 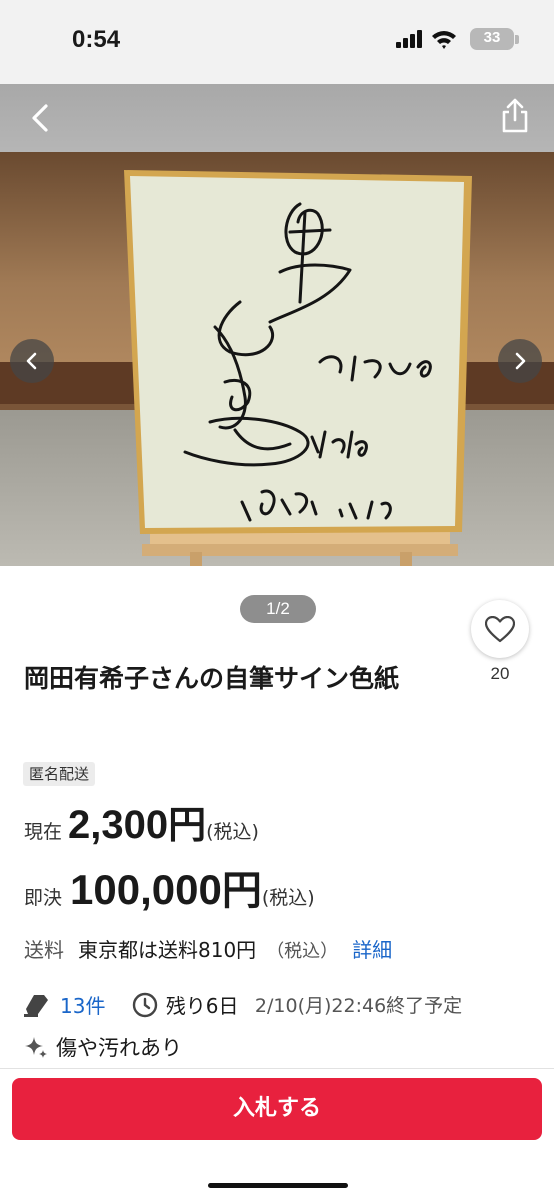 What do you see at coordinates (118, 825) in the screenshot?
I see `current-price-value: 2,300` at bounding box center [118, 825].